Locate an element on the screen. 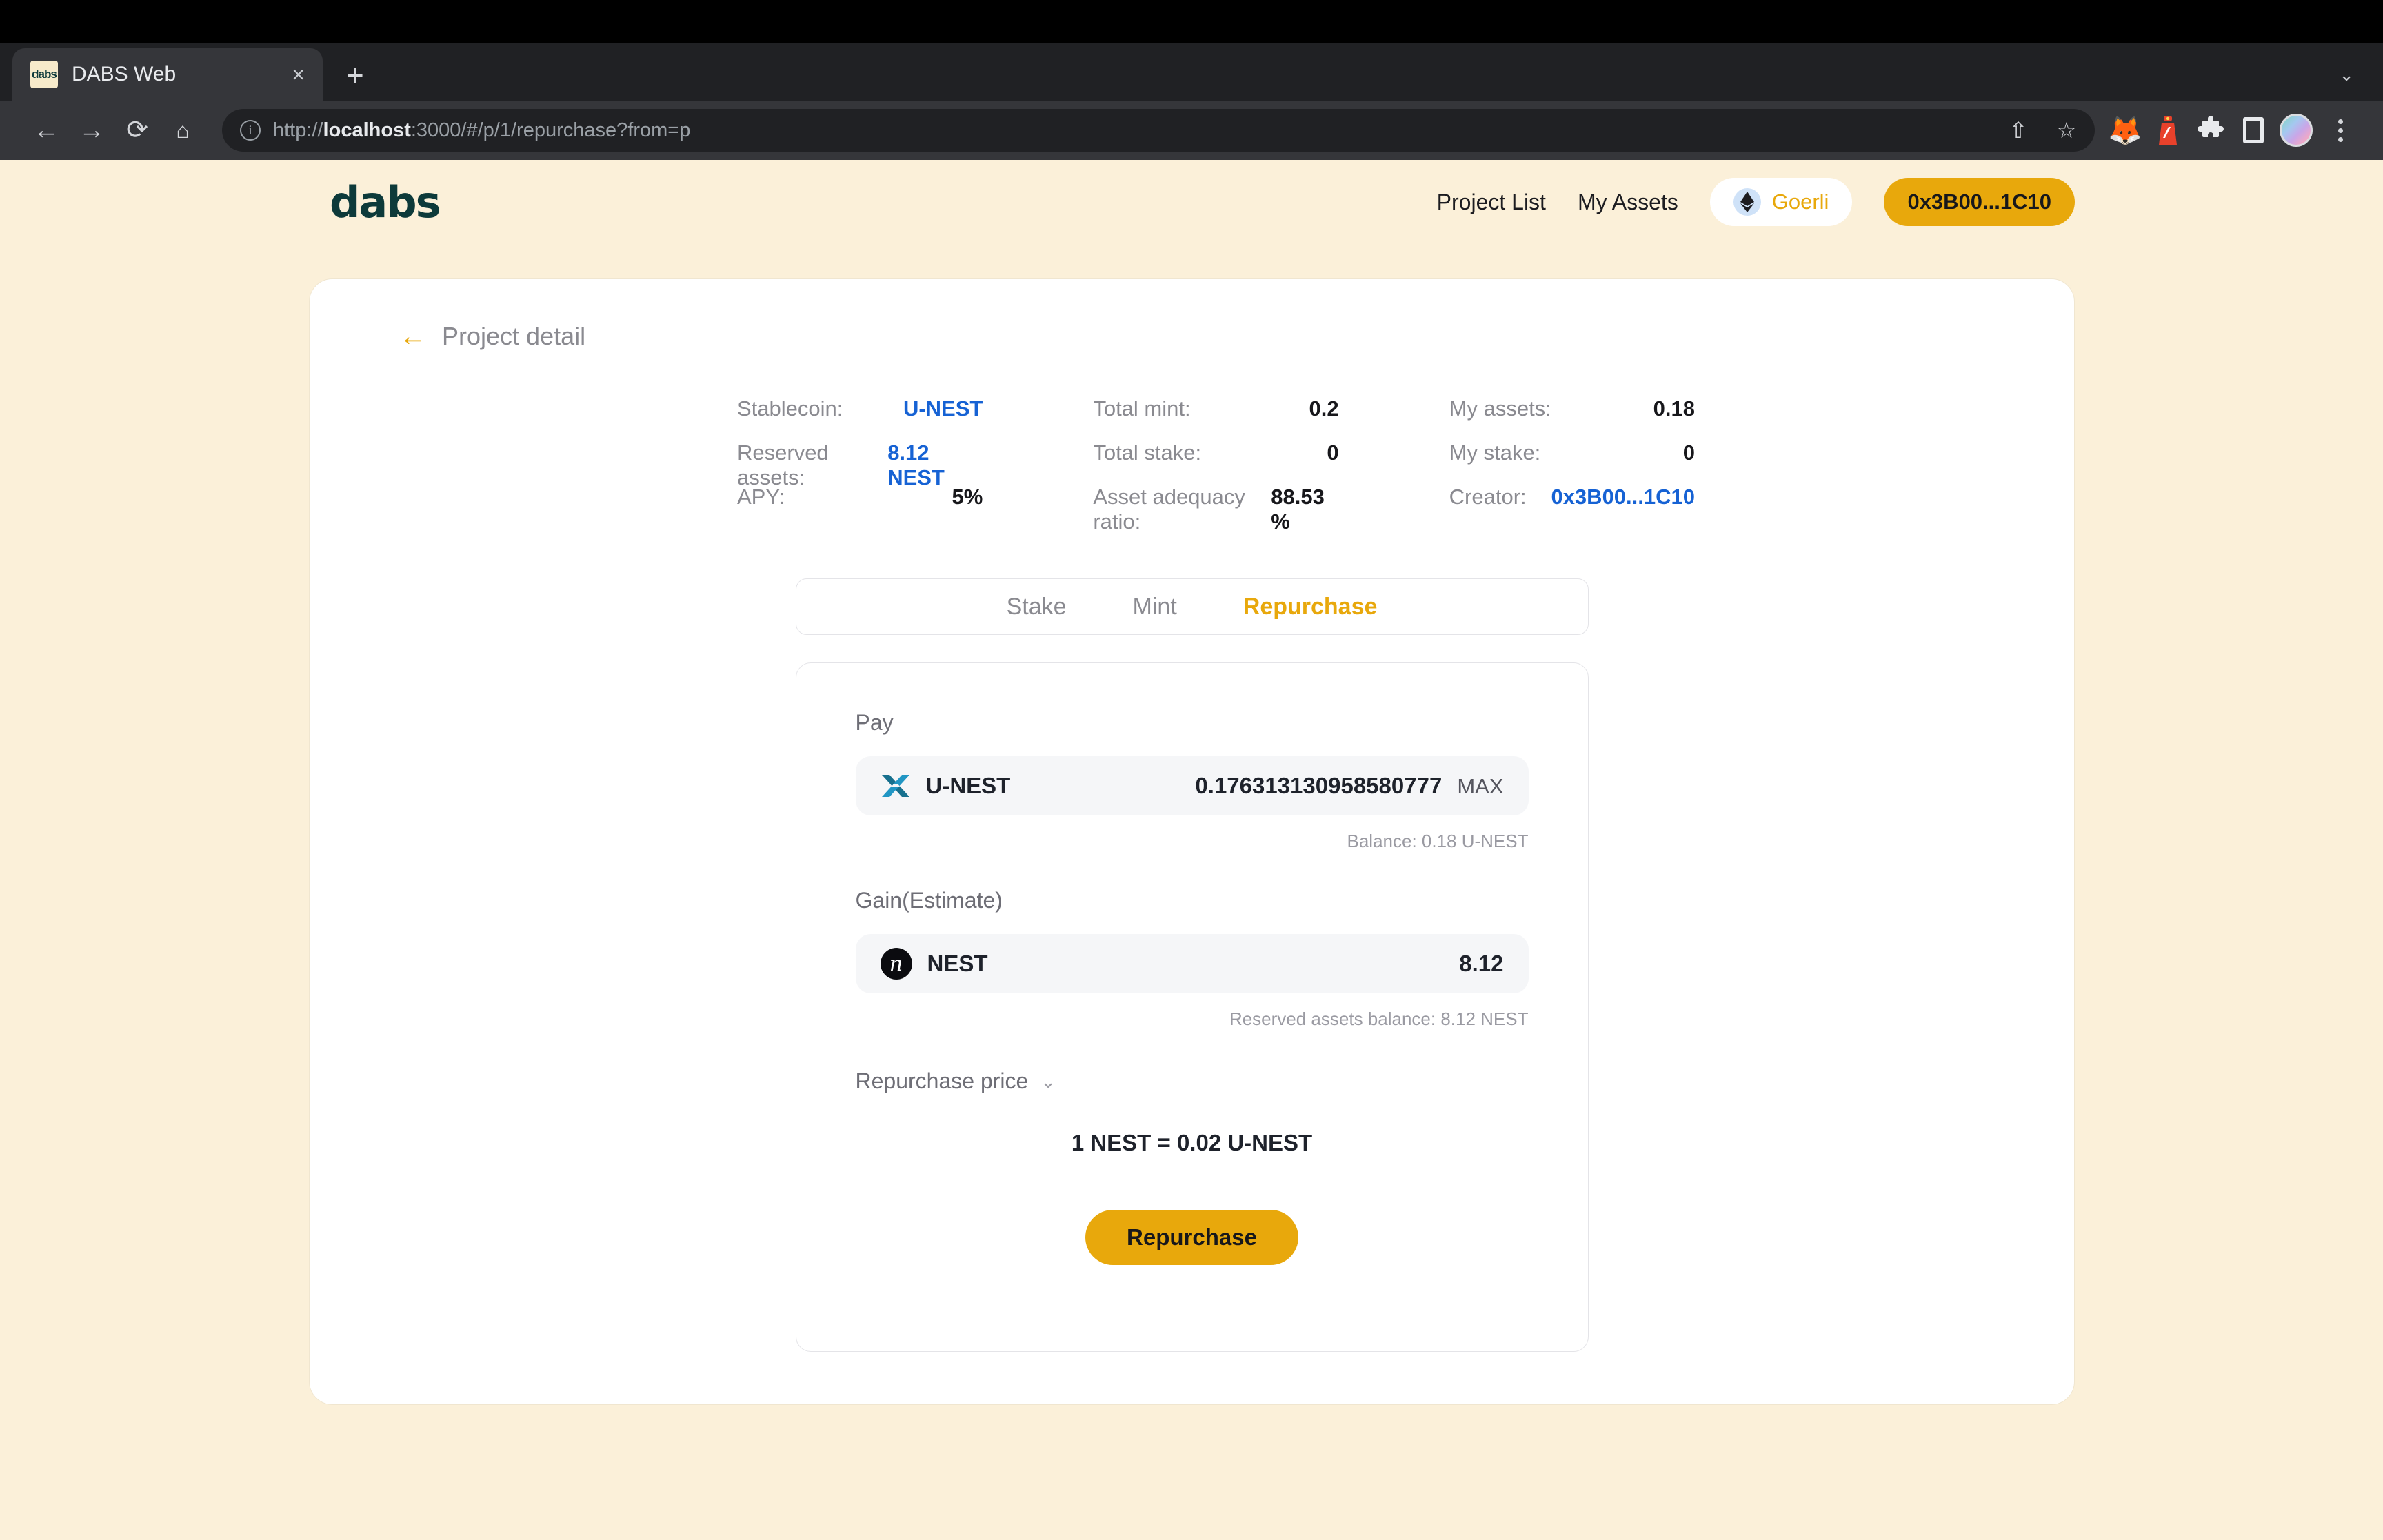  repurchase-price-toggle: Repurchase price ⌄ is located at coordinates (1192, 1081).